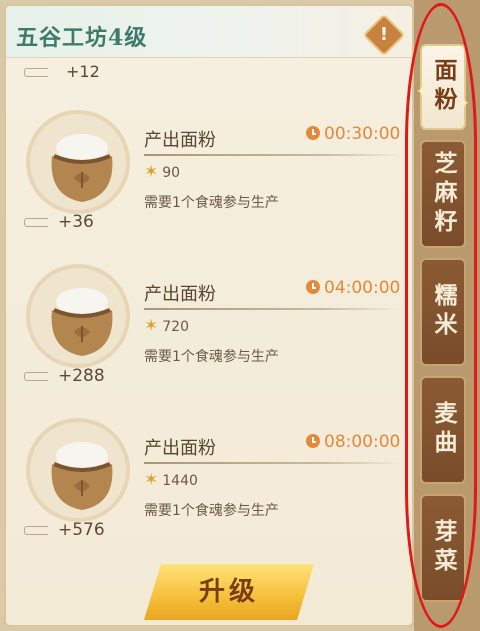 This screenshot has width=480, height=631. What do you see at coordinates (209, 32) in the screenshot?
I see `panel-header: 五谷工坊4级 !` at bounding box center [209, 32].